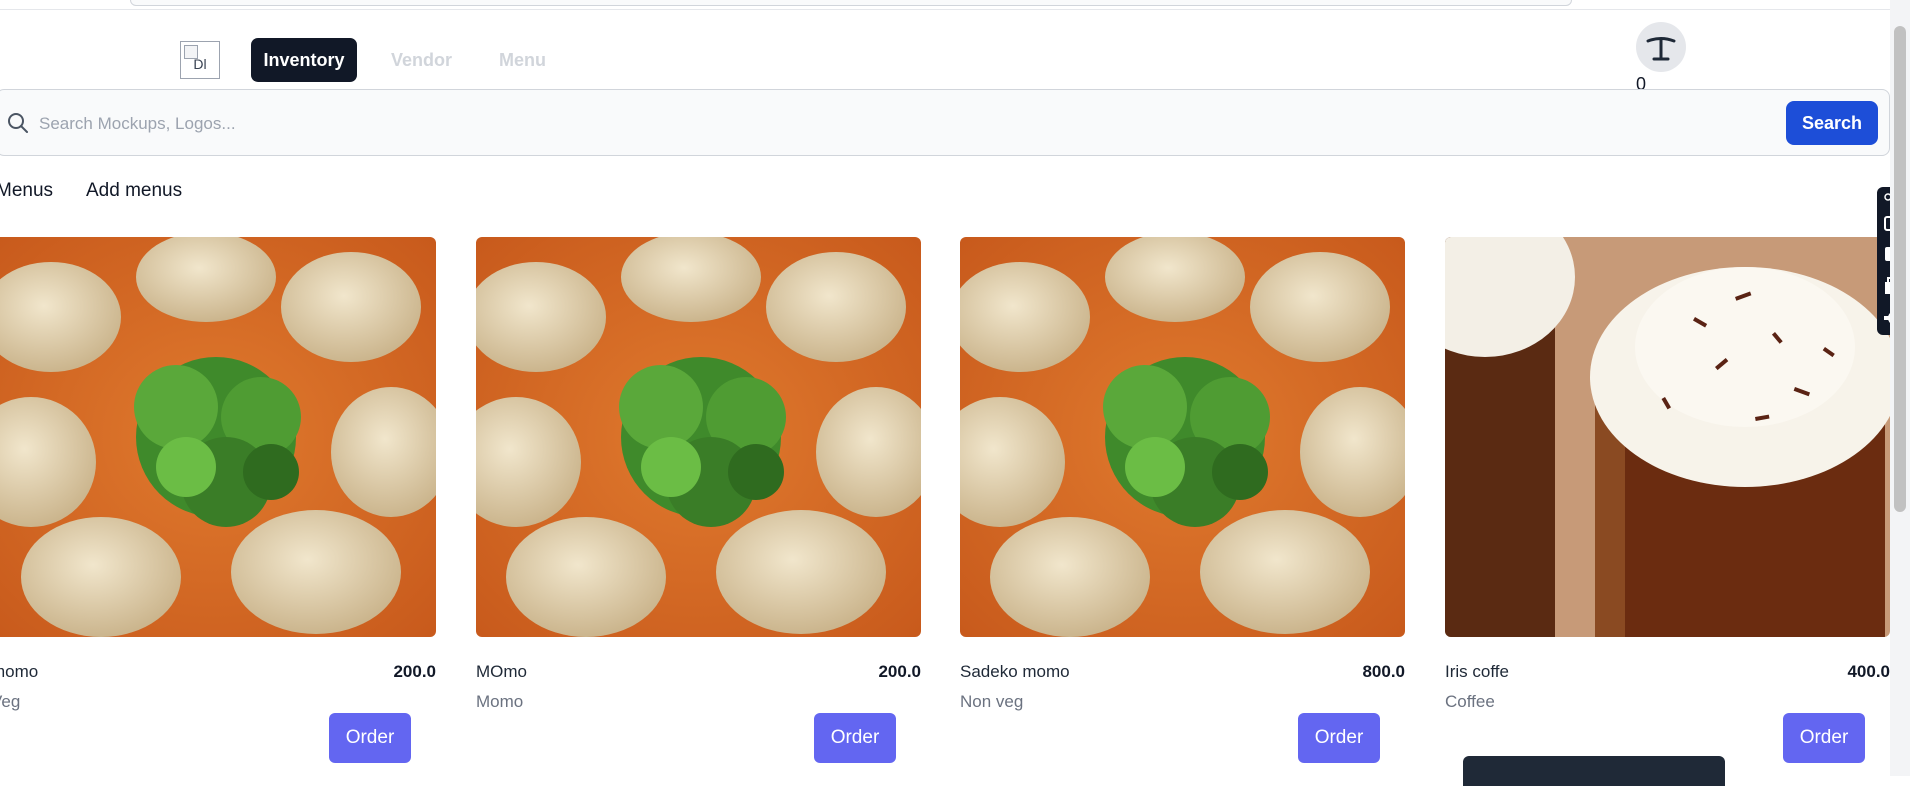  What do you see at coordinates (851, 3) in the screenshot?
I see `address-bar-edge` at bounding box center [851, 3].